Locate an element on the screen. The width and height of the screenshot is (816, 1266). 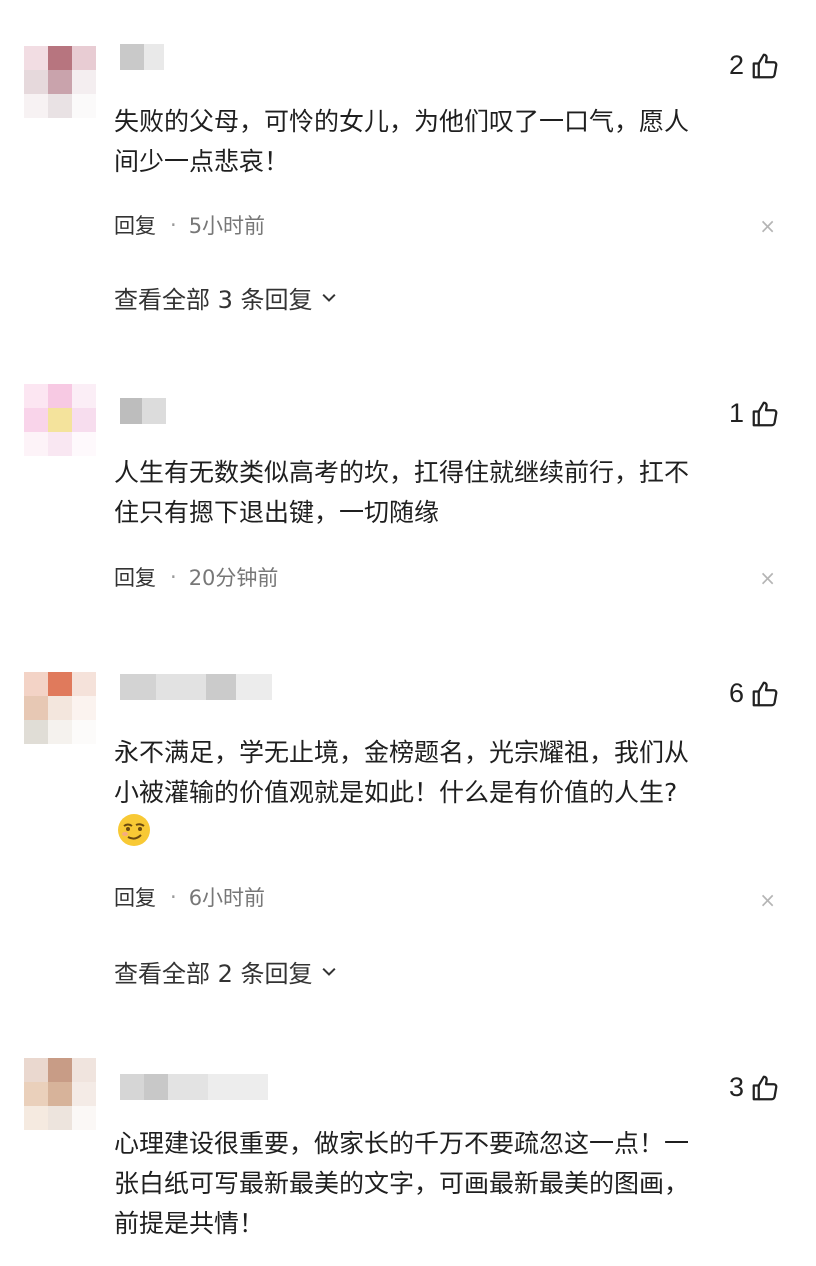
like-button: 2 is located at coordinates (754, 65).